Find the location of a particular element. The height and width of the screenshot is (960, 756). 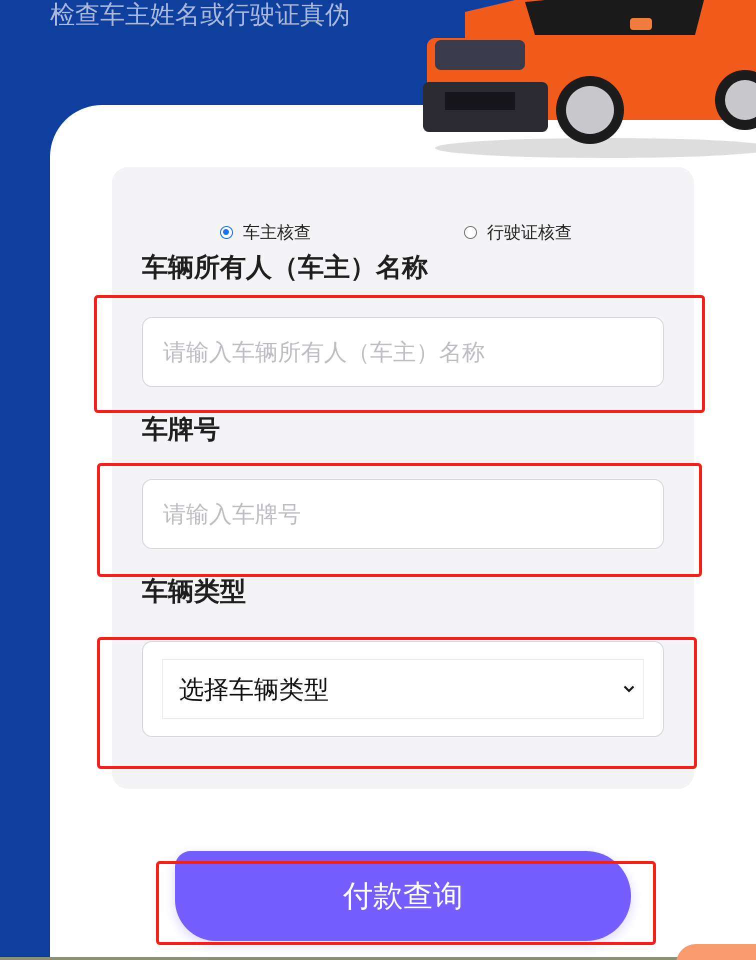

radio-label: 行驶证核查 is located at coordinates (529, 233).